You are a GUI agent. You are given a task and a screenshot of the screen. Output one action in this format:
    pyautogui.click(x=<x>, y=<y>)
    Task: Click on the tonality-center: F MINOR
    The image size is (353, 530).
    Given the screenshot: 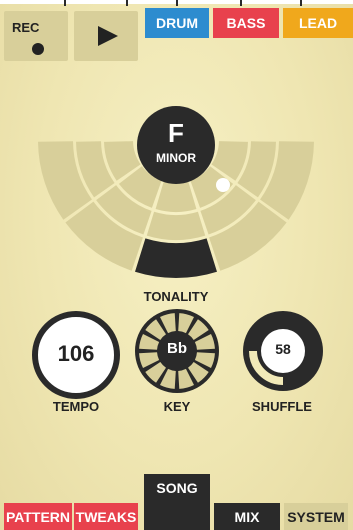 What is the action you would take?
    pyautogui.click(x=176, y=145)
    